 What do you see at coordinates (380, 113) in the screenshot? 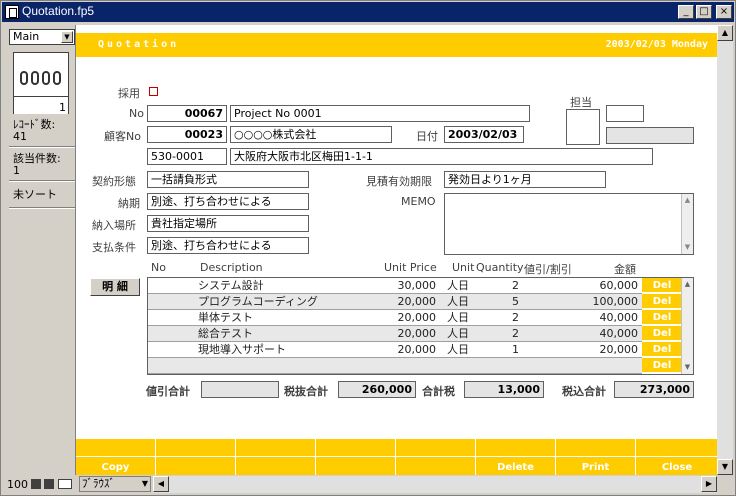
I see `project-field: Project No 0001` at bounding box center [380, 113].